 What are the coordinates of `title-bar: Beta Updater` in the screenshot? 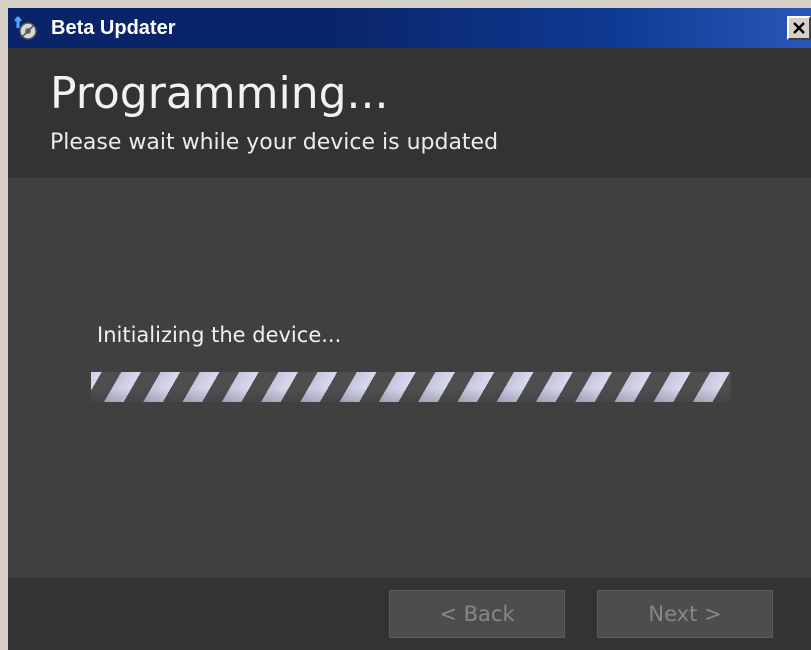 It's located at (409, 28).